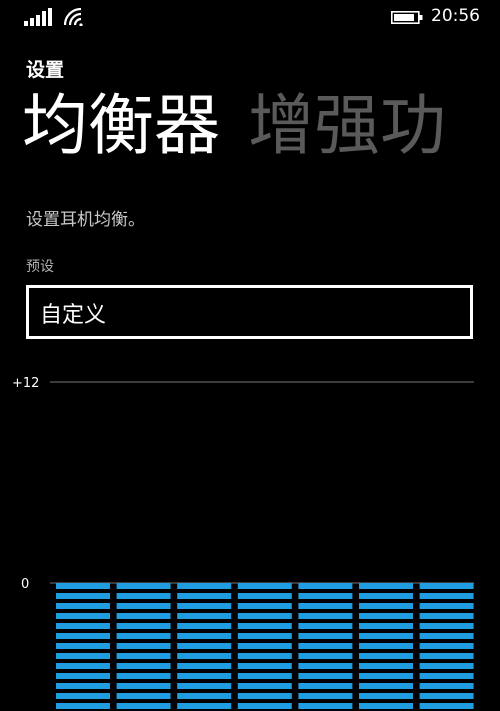 The width and height of the screenshot is (500, 711). I want to click on tick-label-zero: 0, so click(25, 584).